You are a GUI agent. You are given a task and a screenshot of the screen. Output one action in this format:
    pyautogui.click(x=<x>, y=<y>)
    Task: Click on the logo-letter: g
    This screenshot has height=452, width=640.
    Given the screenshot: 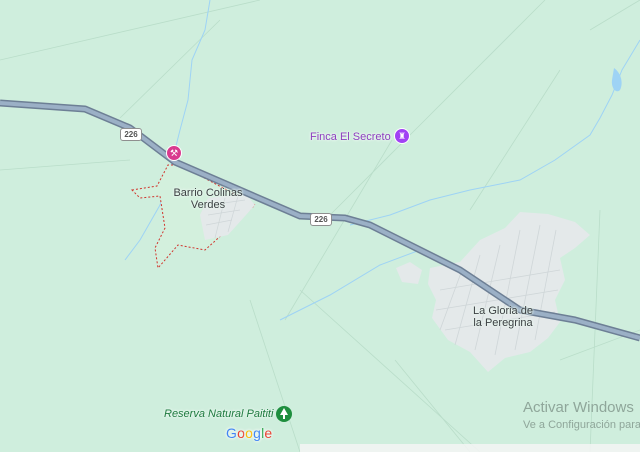 What is the action you would take?
    pyautogui.click(x=257, y=433)
    